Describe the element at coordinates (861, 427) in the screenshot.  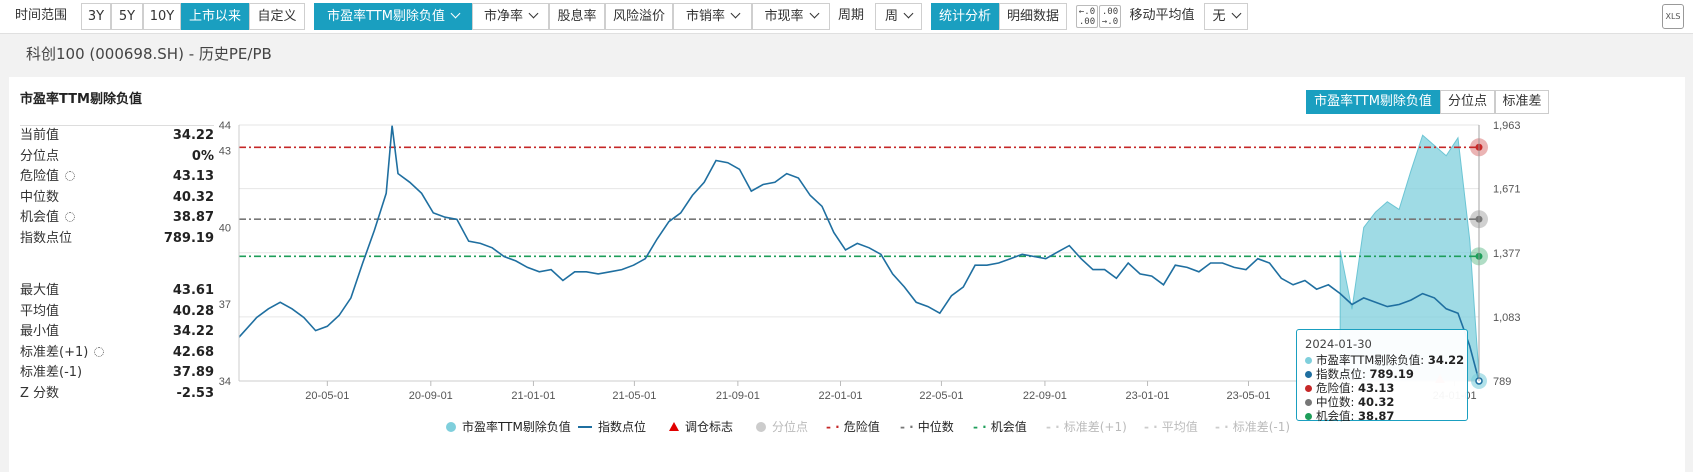
I see `legend-label: 危险值` at that location.